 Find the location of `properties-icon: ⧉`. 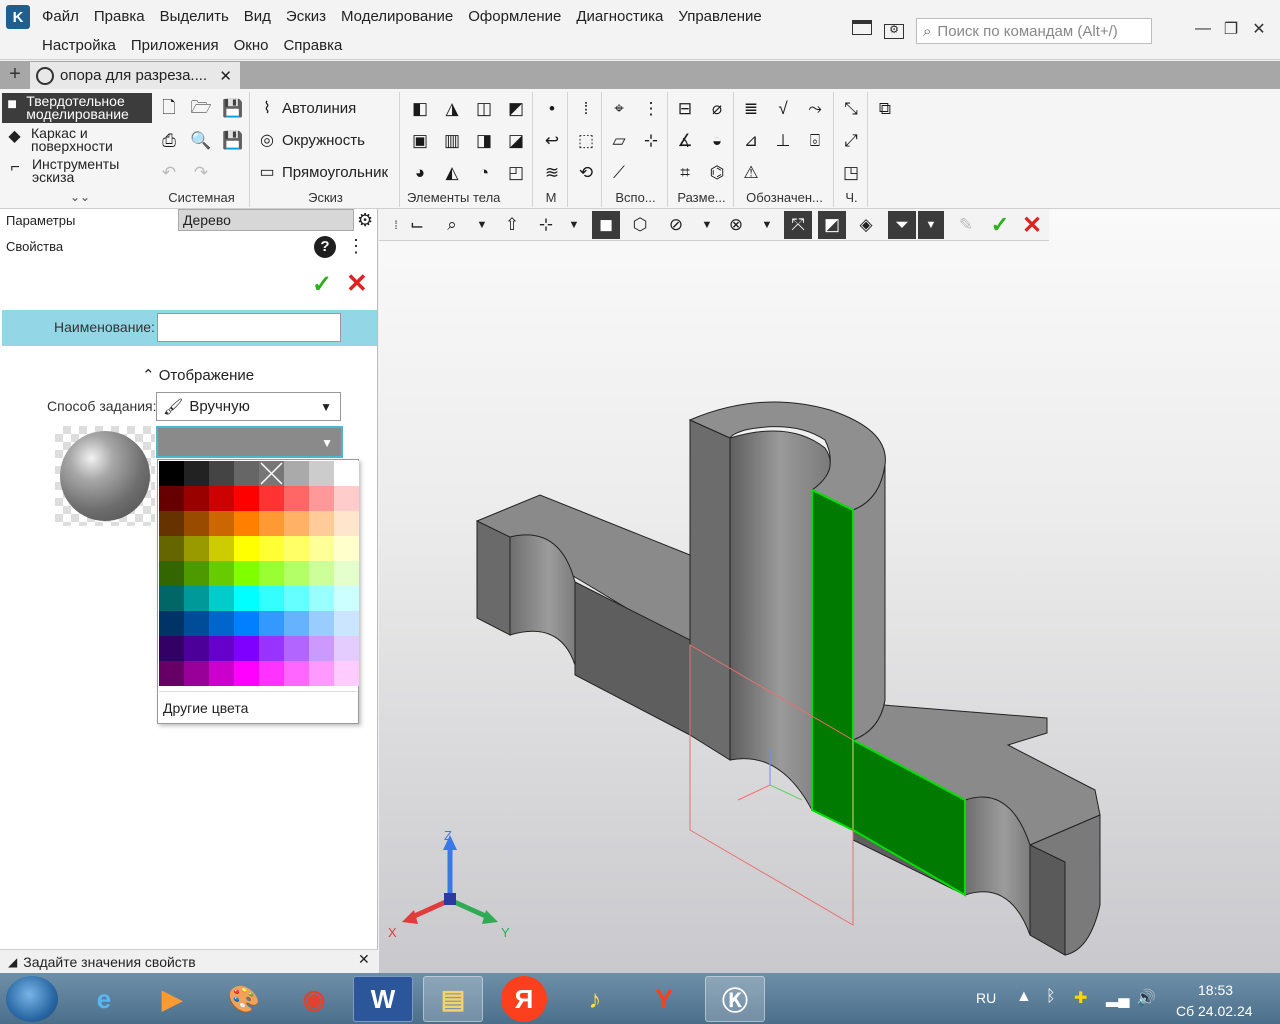

properties-icon: ⧉ is located at coordinates (885, 109).